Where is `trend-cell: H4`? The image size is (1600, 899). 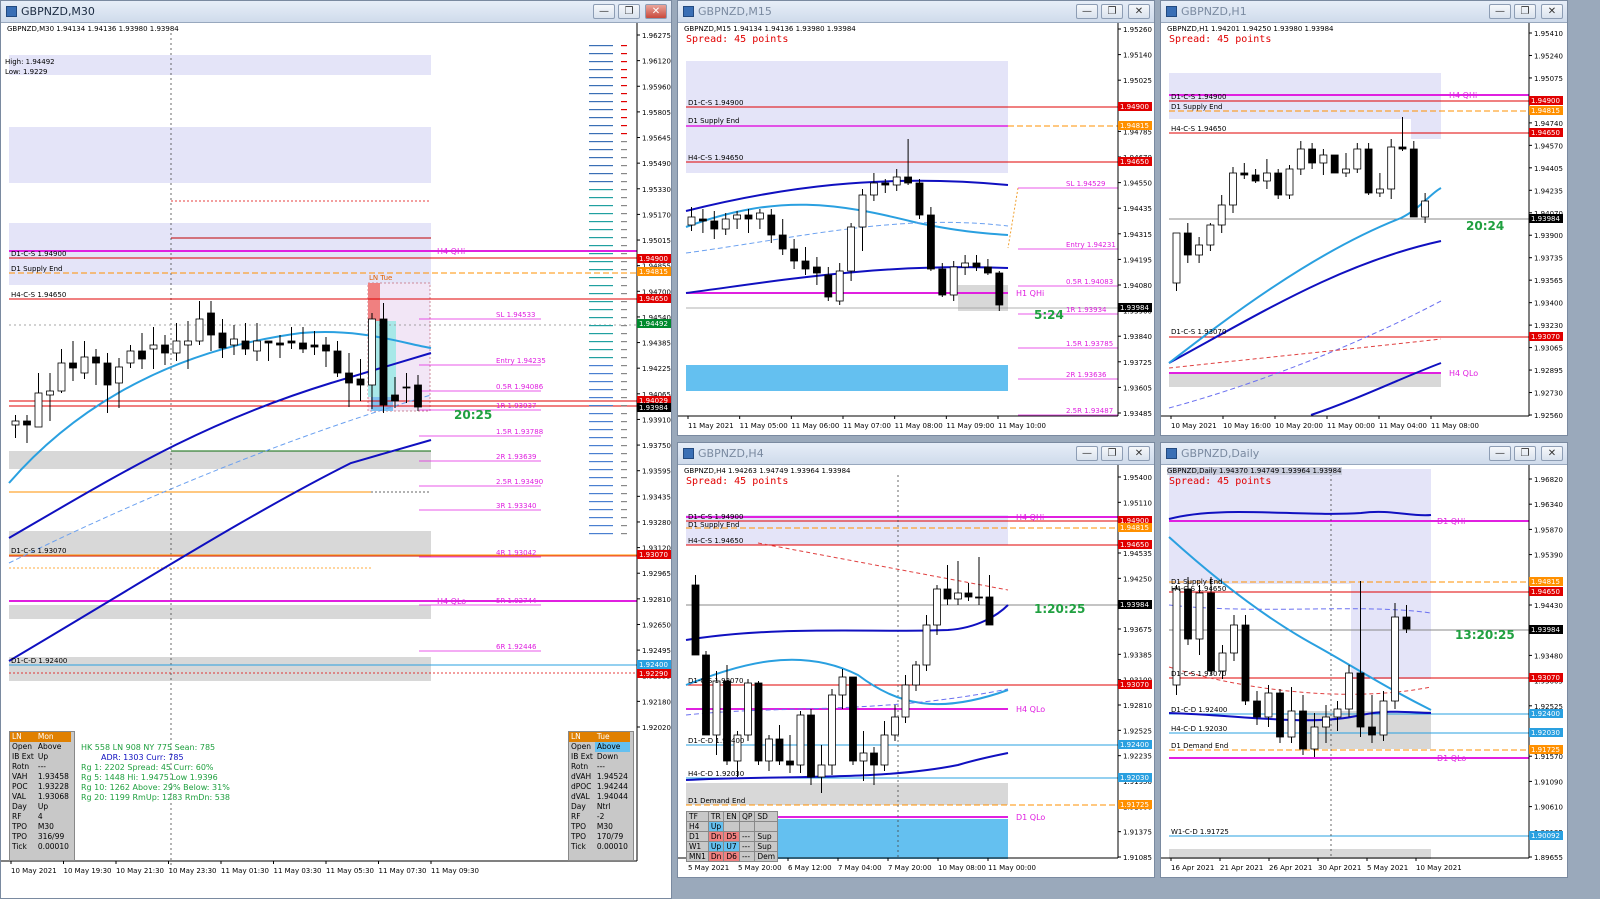
trend-cell: H4 is located at coordinates (697, 826).